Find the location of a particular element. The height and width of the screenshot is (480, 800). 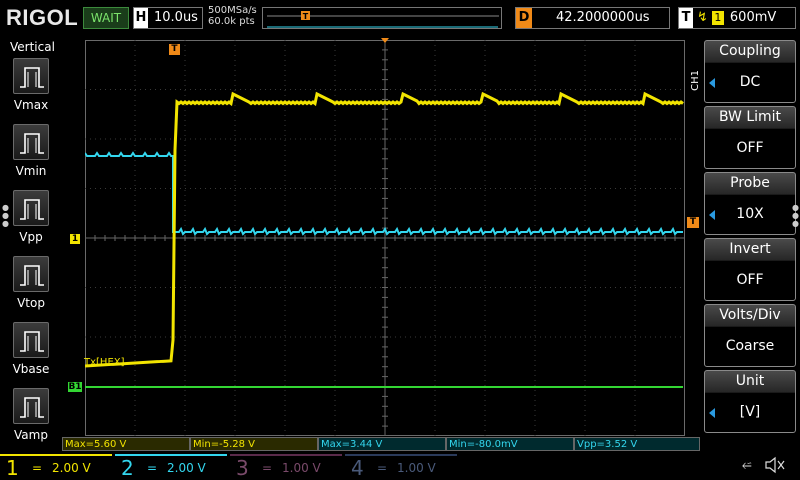

menu-invert-button: Invert OFF is located at coordinates (750, 269).